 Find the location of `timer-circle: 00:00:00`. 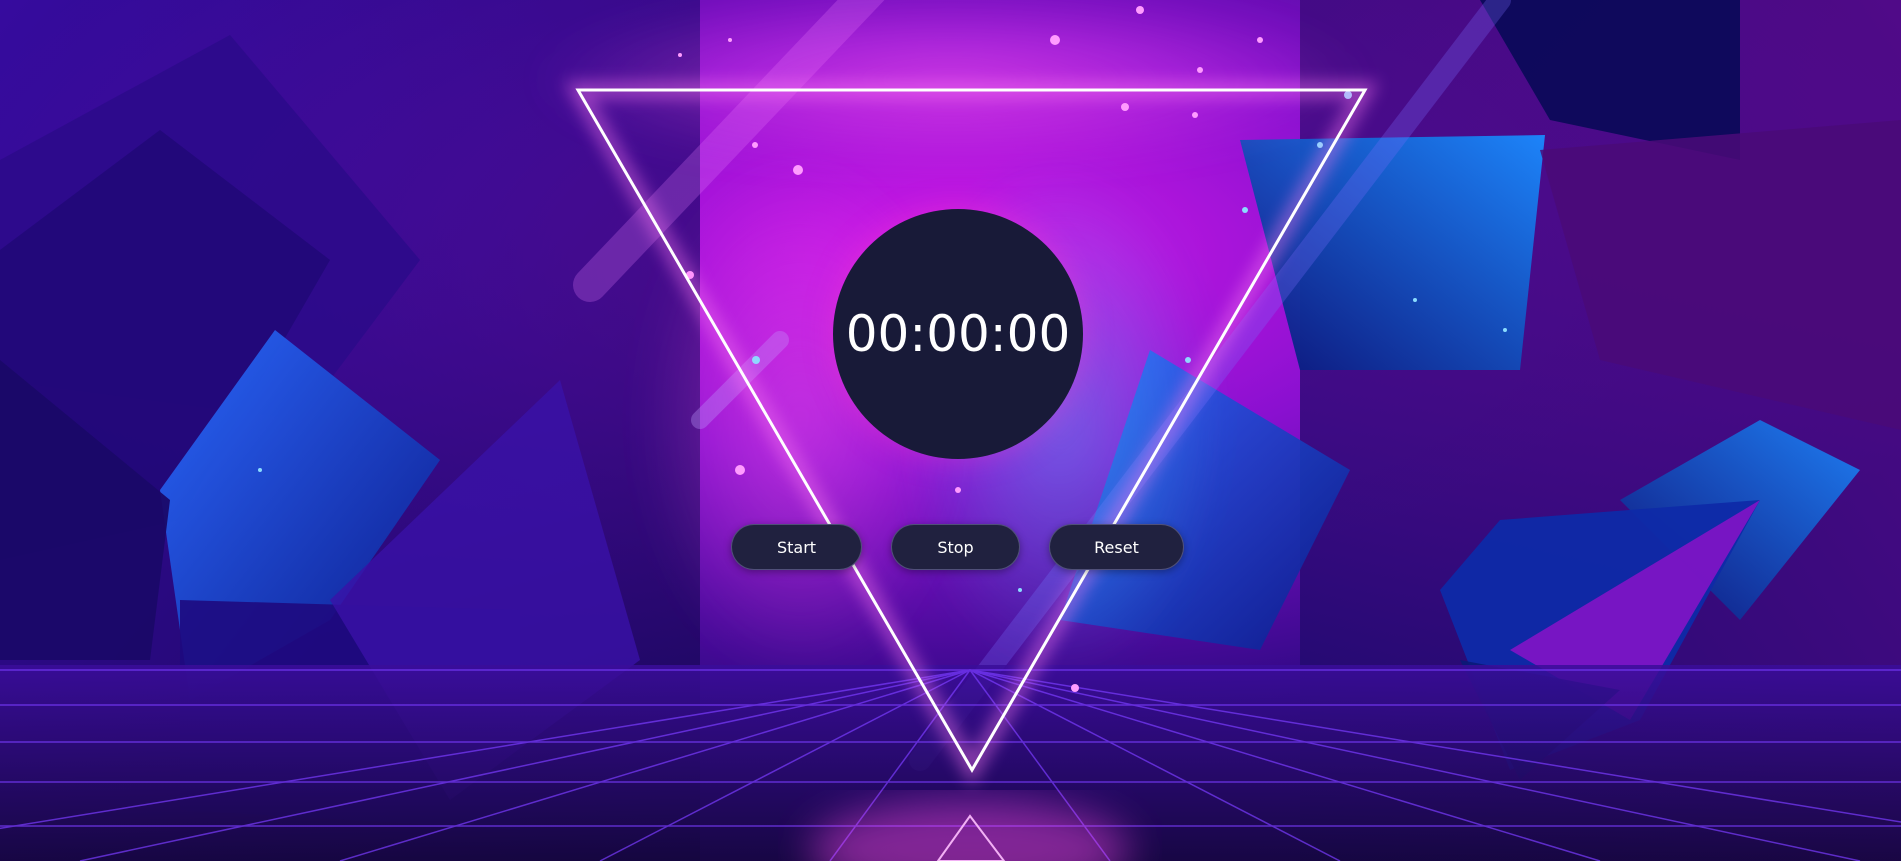

timer-circle: 00:00:00 is located at coordinates (958, 334).